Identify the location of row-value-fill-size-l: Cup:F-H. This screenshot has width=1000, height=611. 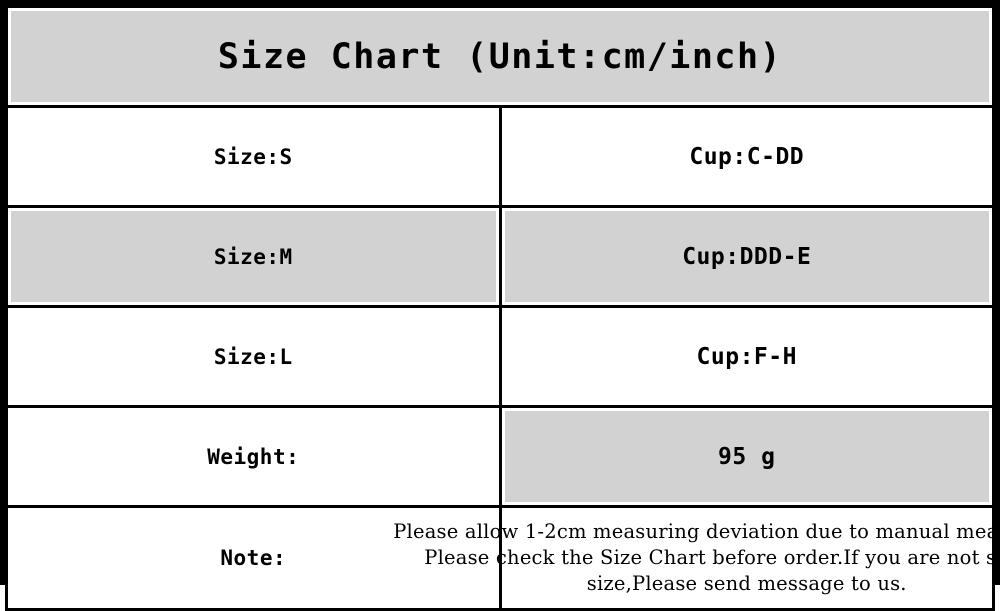
(747, 356).